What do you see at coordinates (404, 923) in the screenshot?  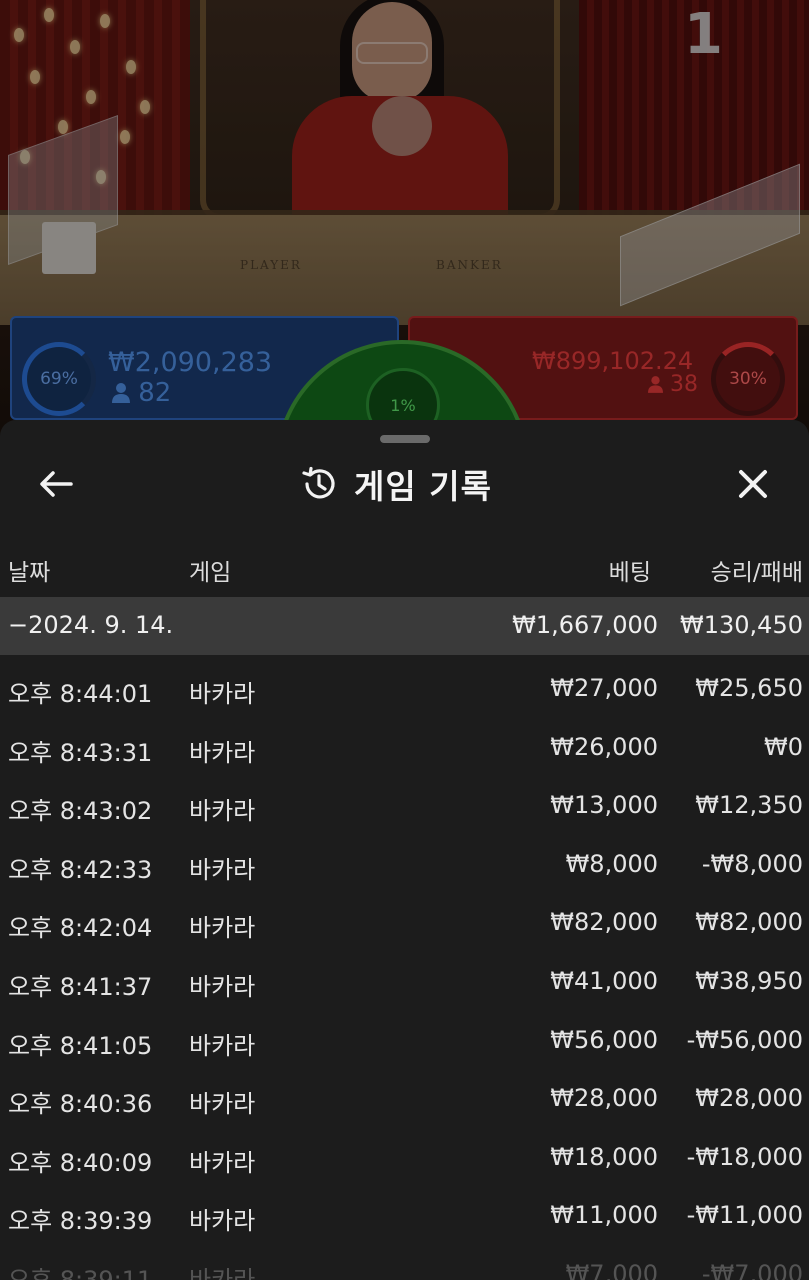 I see `history-row: 오후 8:42:04 바카라 ₩82,000 ₩82,000` at bounding box center [404, 923].